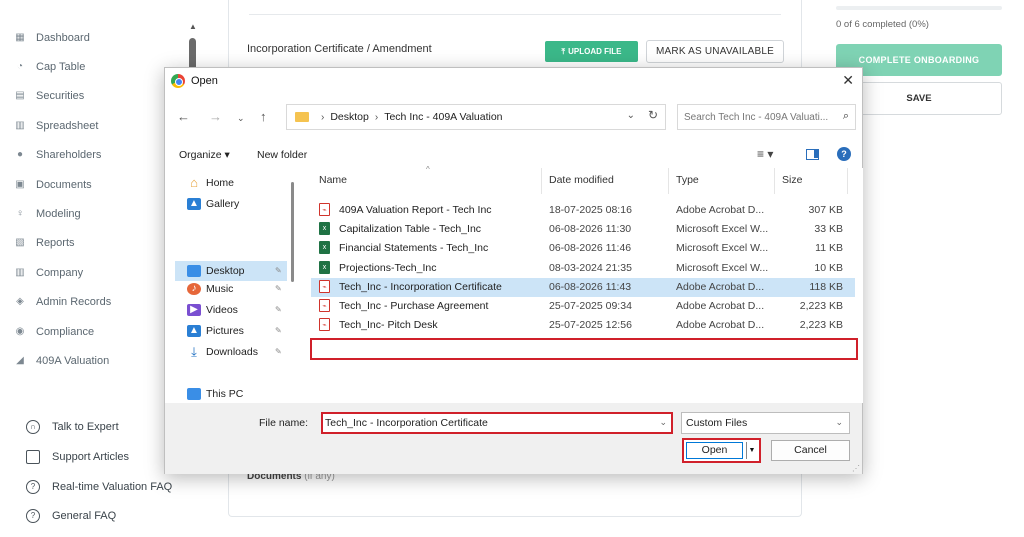 This screenshot has height=537, width=1024. Describe the element at coordinates (20, 213) in the screenshot. I see `bulb-icon: ♀` at that location.